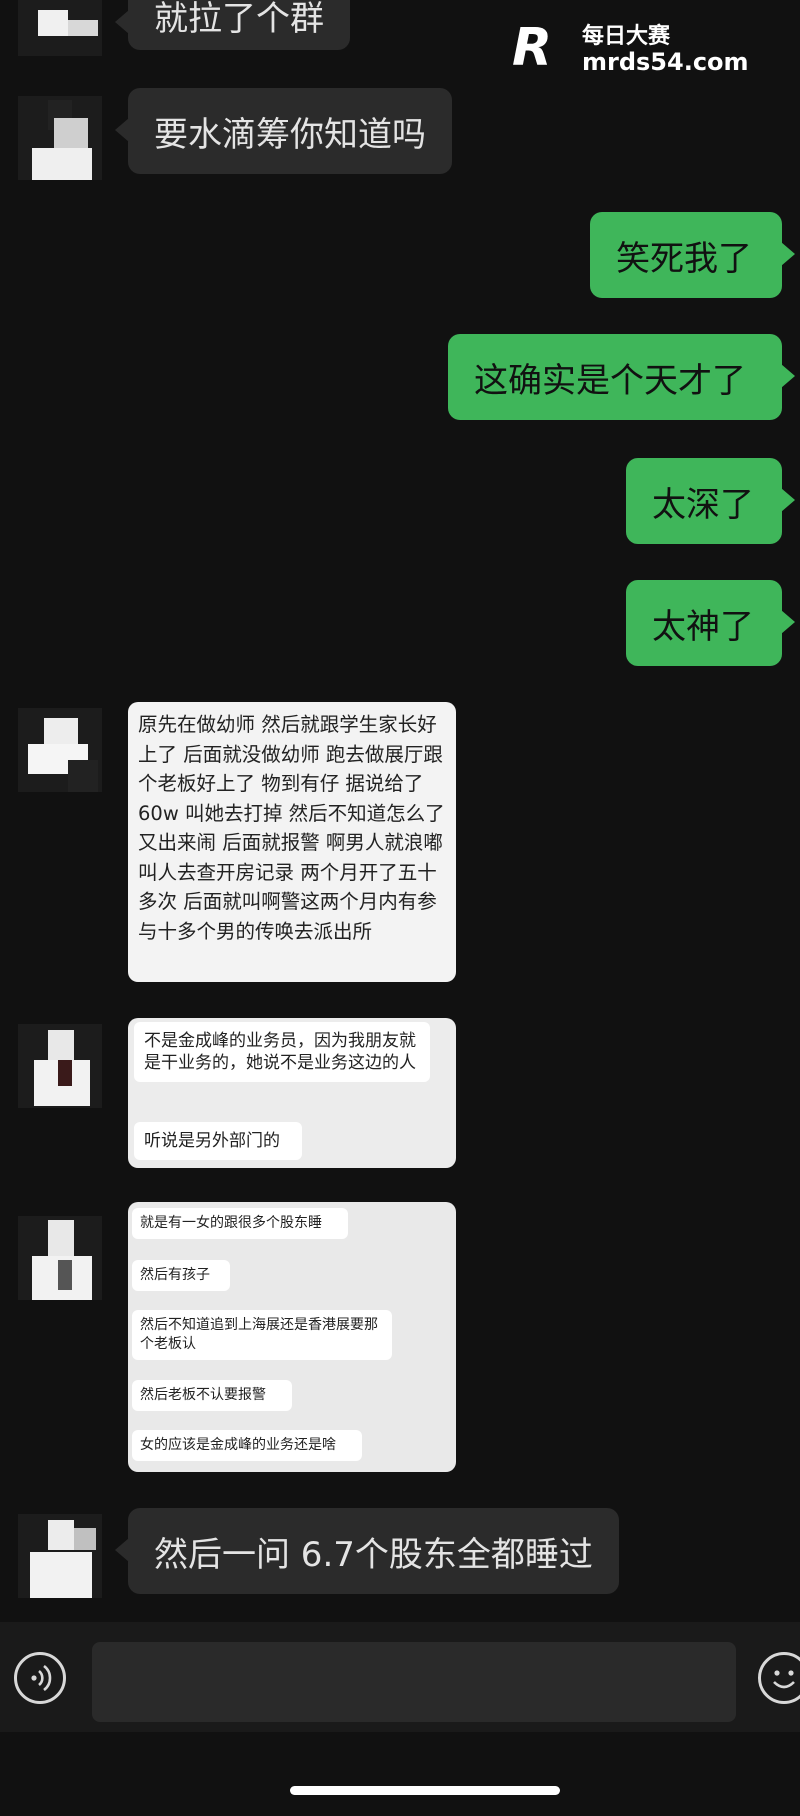 This screenshot has width=800, height=1816. I want to click on chat-input-bar, so click(400, 1677).